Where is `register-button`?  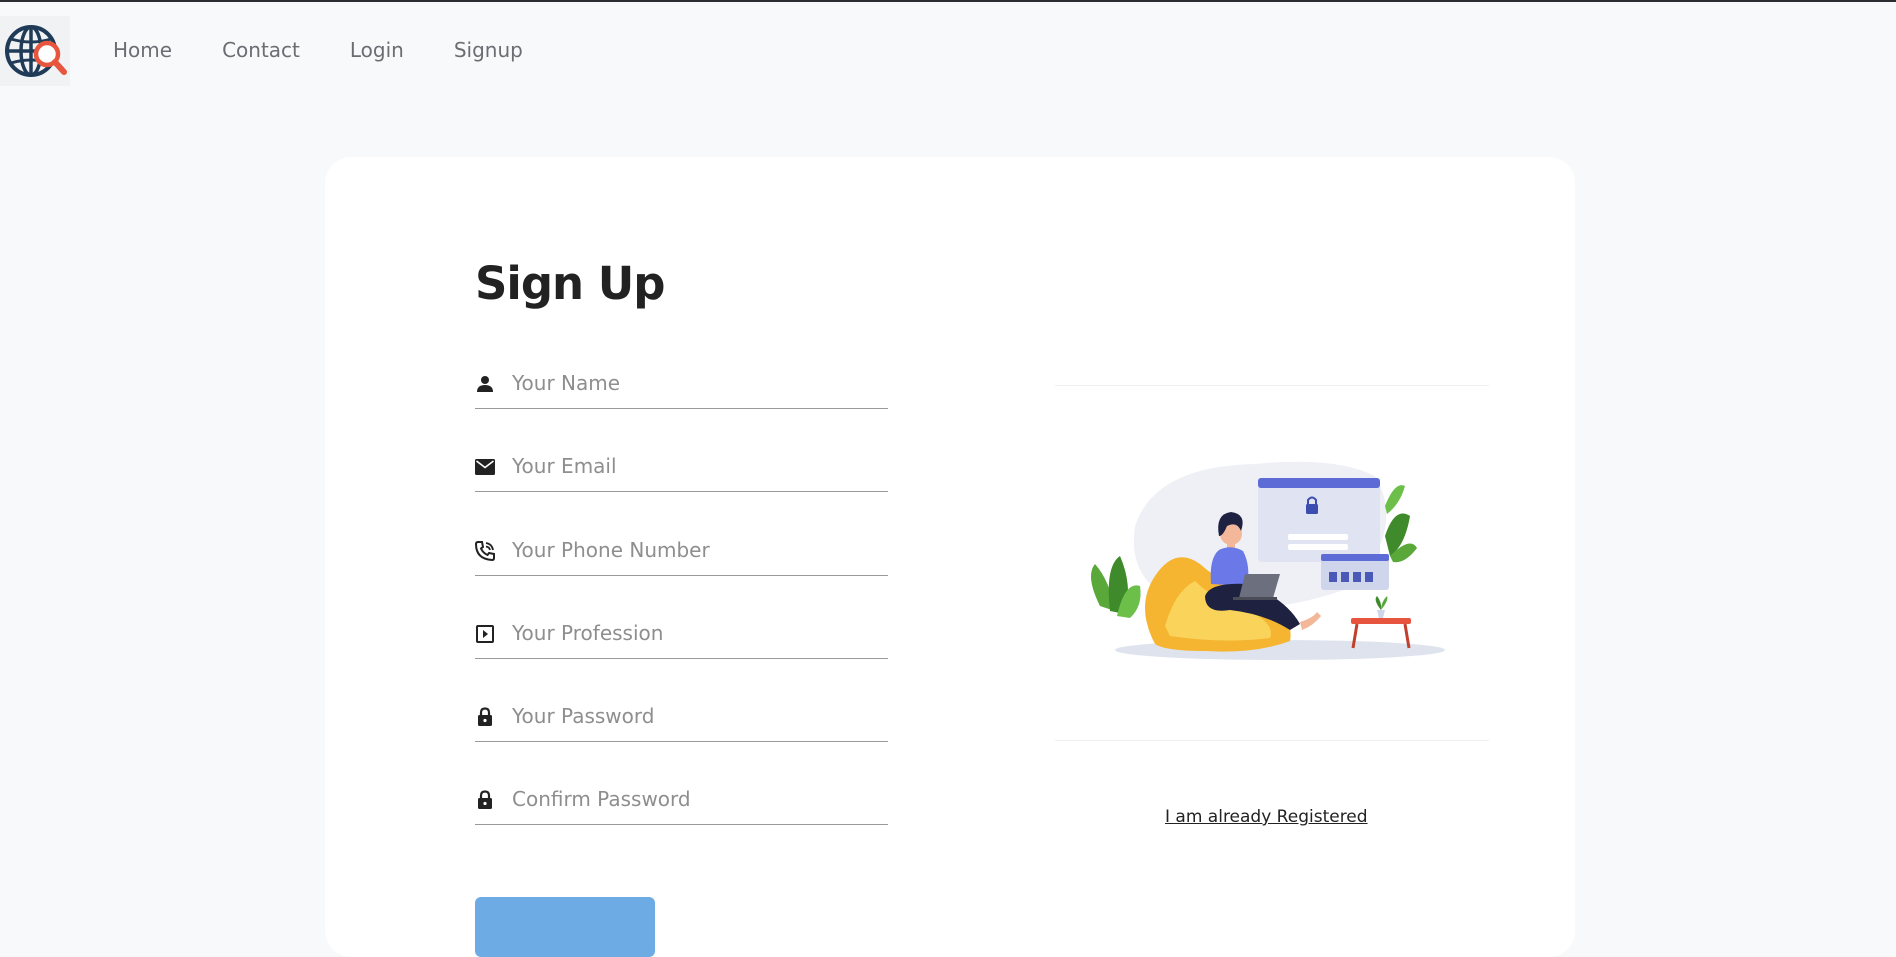 register-button is located at coordinates (565, 927).